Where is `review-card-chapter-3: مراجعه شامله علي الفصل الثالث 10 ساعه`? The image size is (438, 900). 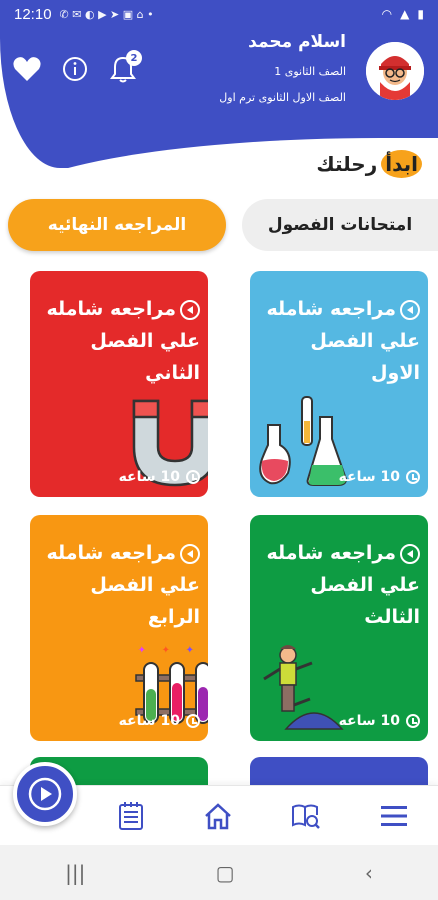
review-card-chapter-3: مراجعه شامله علي الفصل الثالث 10 ساعه is located at coordinates (339, 628).